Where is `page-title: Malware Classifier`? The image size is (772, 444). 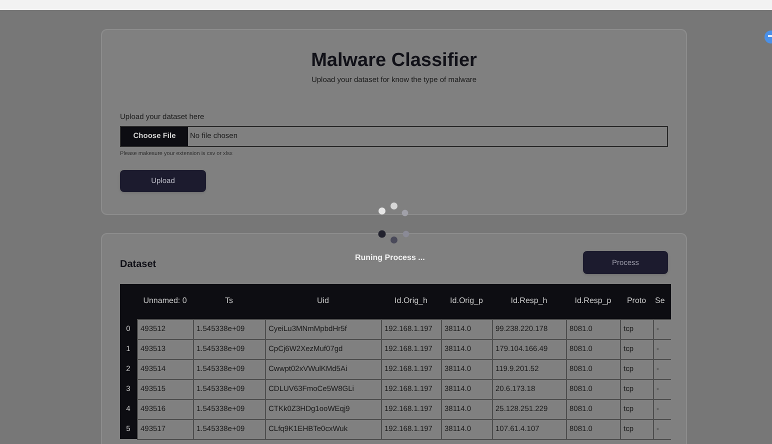
page-title: Malware Classifier is located at coordinates (394, 61).